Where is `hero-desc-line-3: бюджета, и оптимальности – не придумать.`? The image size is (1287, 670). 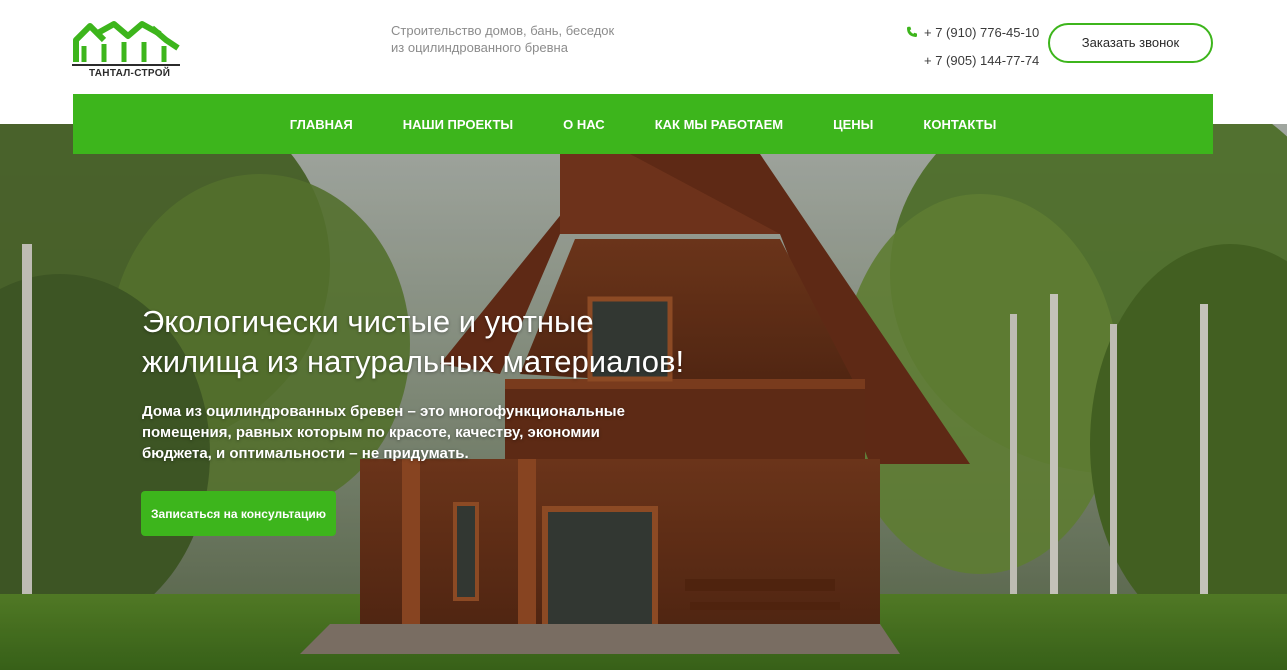 hero-desc-line-3: бюджета, и оптимальности – не придумать. is located at coordinates (305, 453).